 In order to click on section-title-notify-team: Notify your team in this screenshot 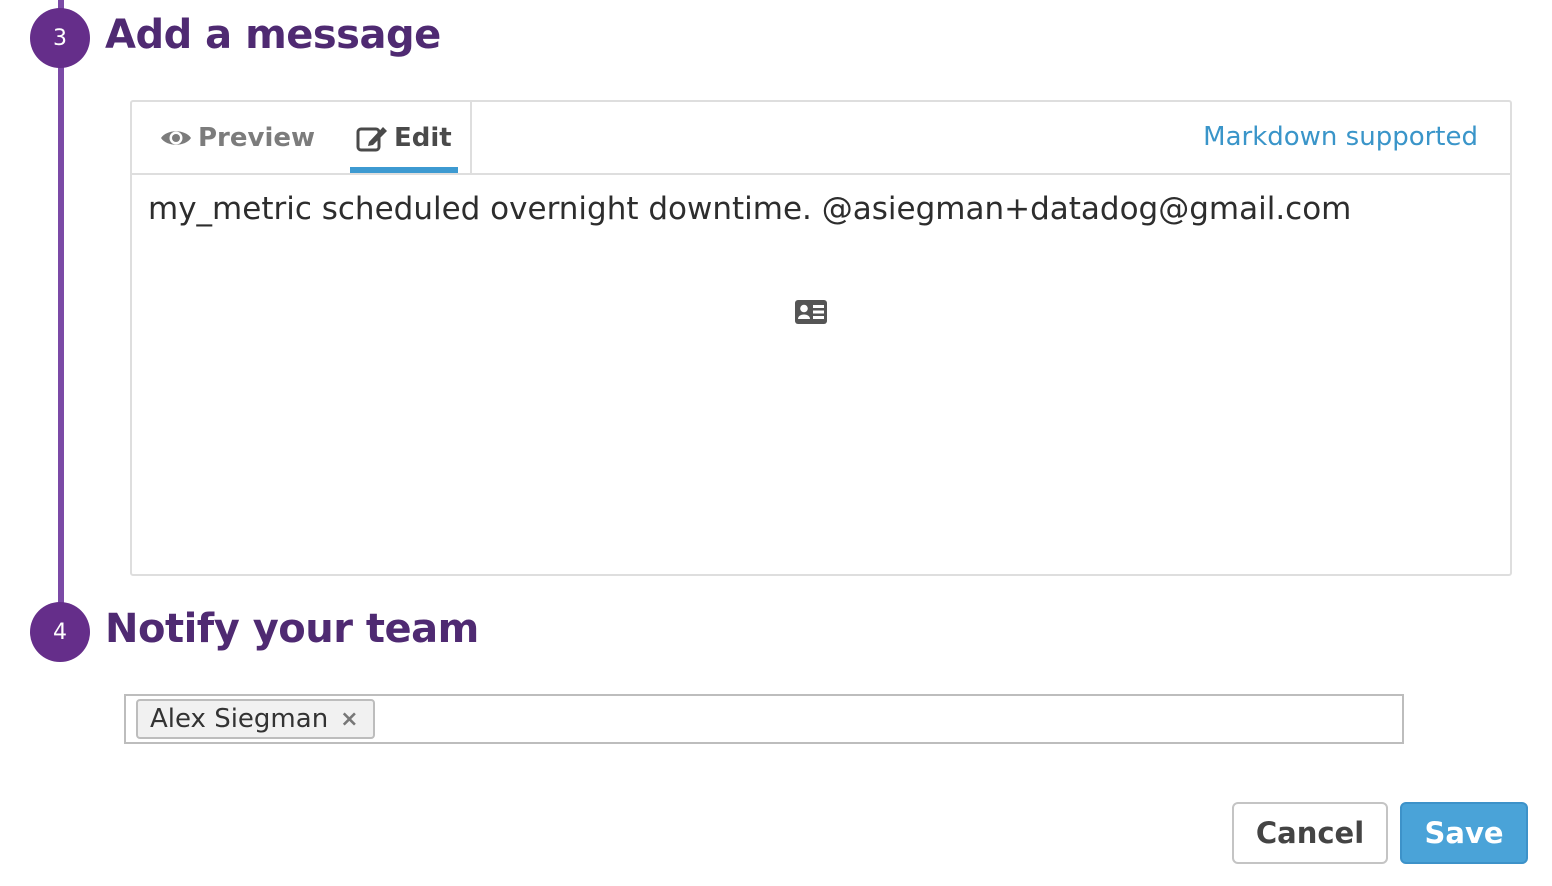, I will do `click(292, 629)`.